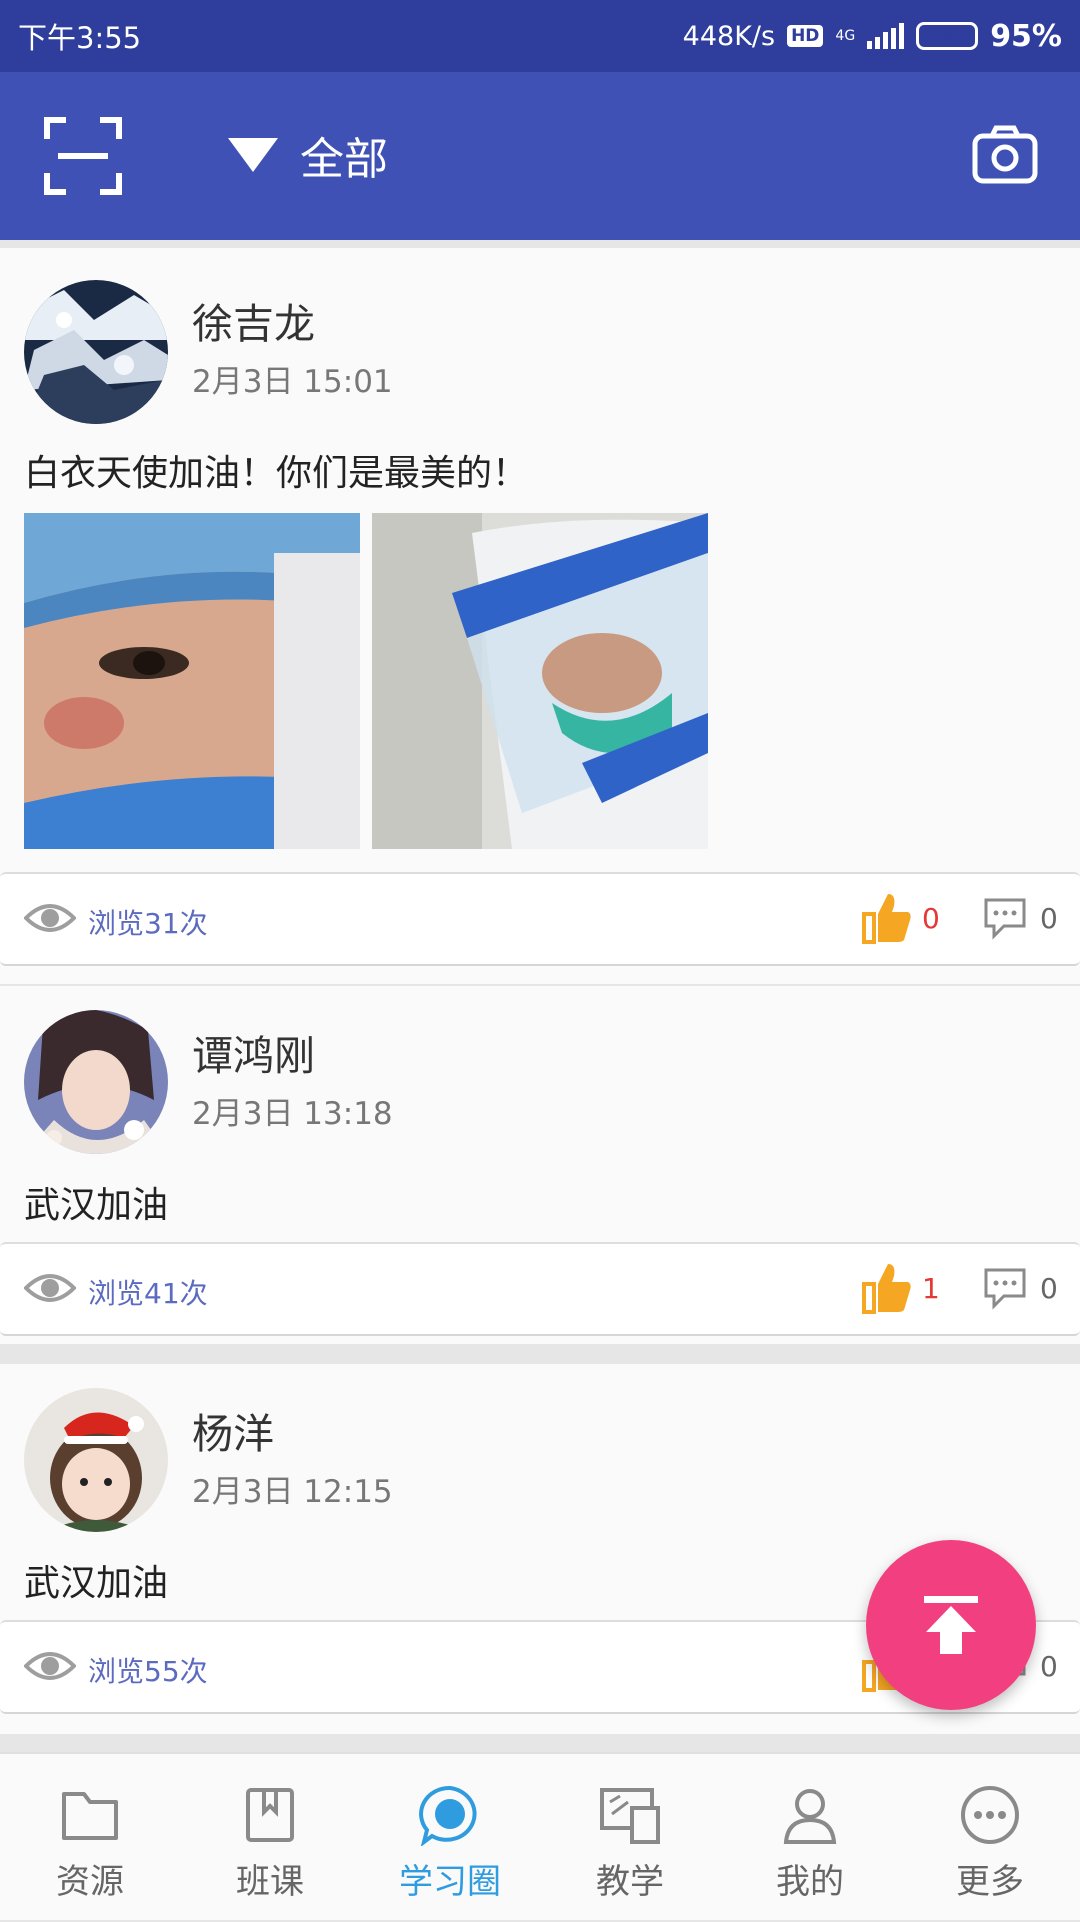  I want to click on battery-icon: ⚡, so click(947, 36).